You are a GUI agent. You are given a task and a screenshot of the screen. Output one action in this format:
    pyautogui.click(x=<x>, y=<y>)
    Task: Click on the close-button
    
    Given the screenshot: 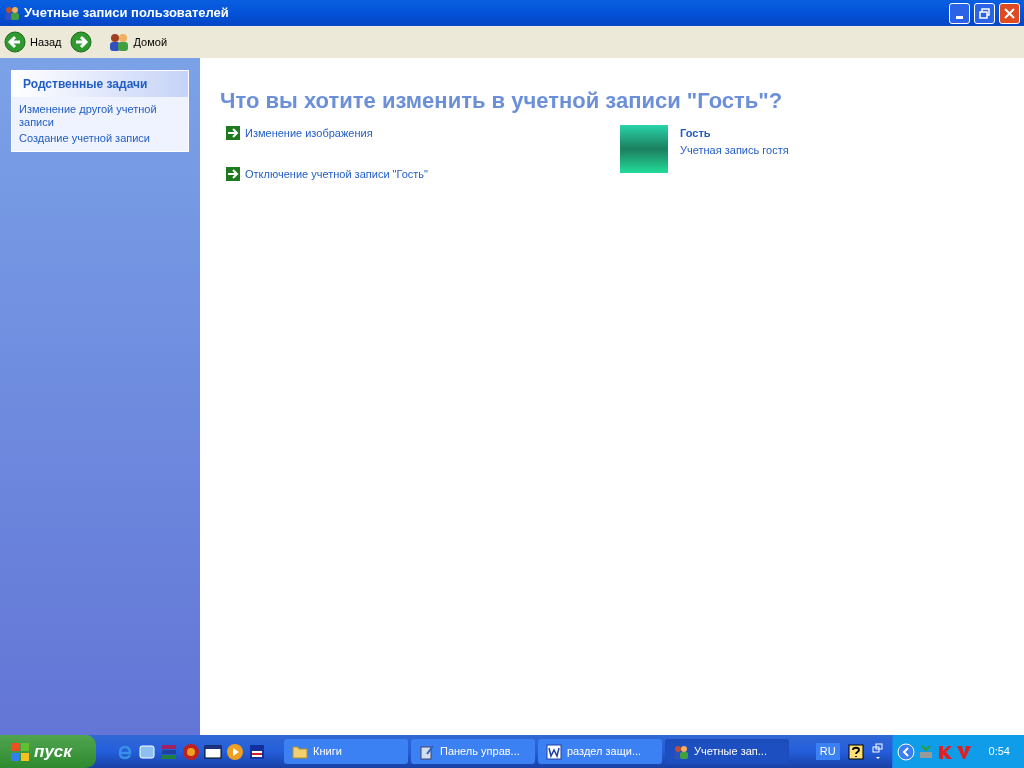 What is the action you would take?
    pyautogui.click(x=1009, y=13)
    